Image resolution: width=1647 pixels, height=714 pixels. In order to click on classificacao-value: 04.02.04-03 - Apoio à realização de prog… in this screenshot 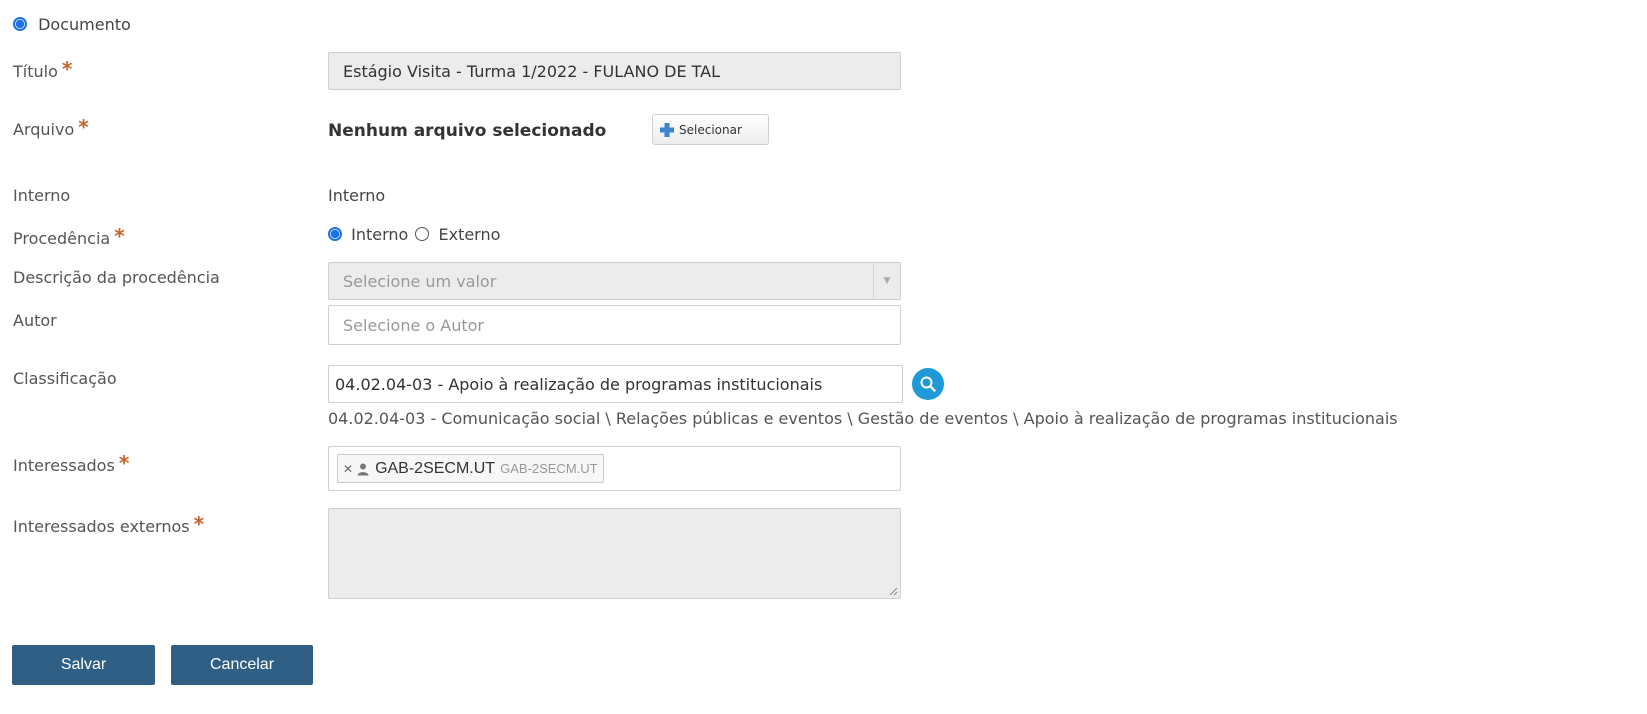, I will do `click(579, 384)`.